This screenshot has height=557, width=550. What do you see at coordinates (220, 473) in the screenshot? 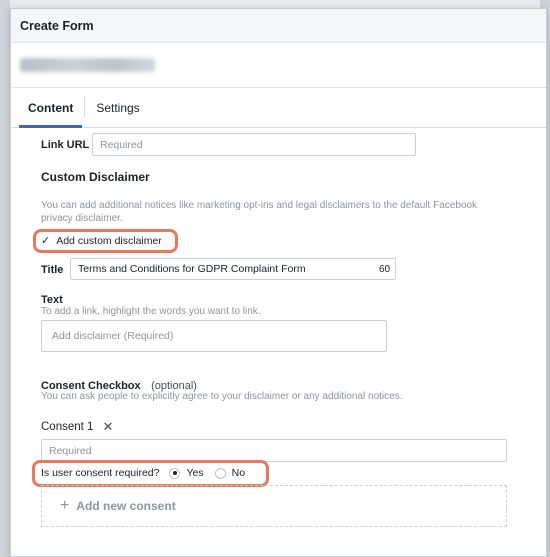
I see `consent-required-no-radio` at bounding box center [220, 473].